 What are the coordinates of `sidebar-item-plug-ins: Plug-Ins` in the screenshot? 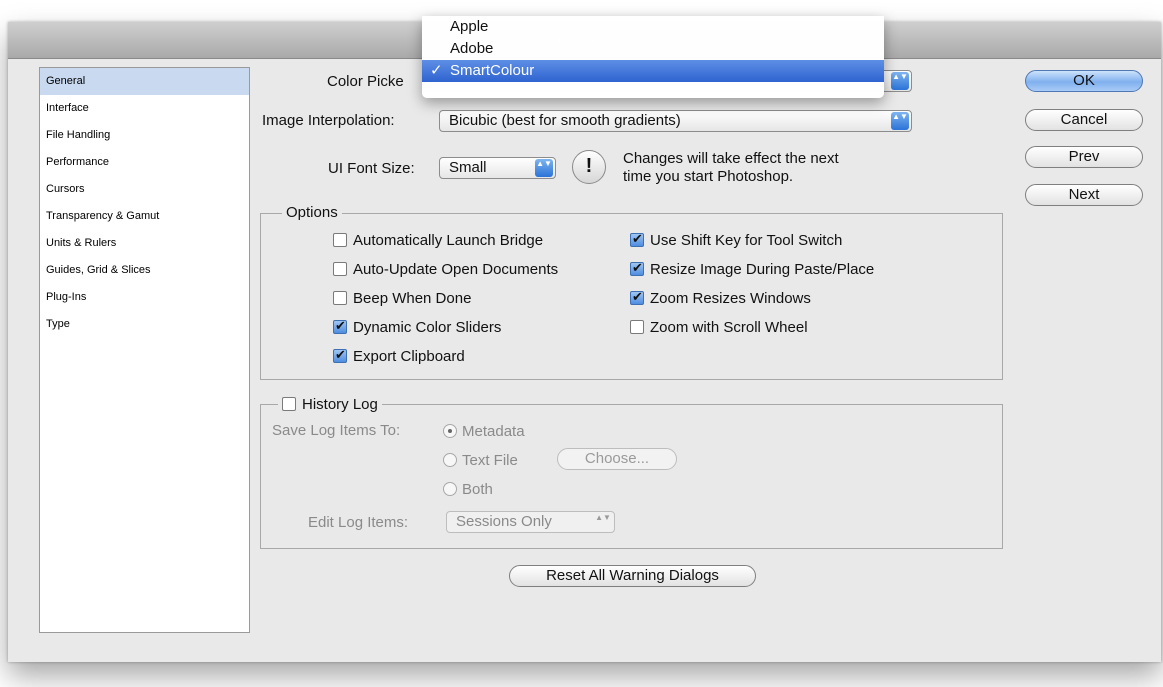 It's located at (144, 297).